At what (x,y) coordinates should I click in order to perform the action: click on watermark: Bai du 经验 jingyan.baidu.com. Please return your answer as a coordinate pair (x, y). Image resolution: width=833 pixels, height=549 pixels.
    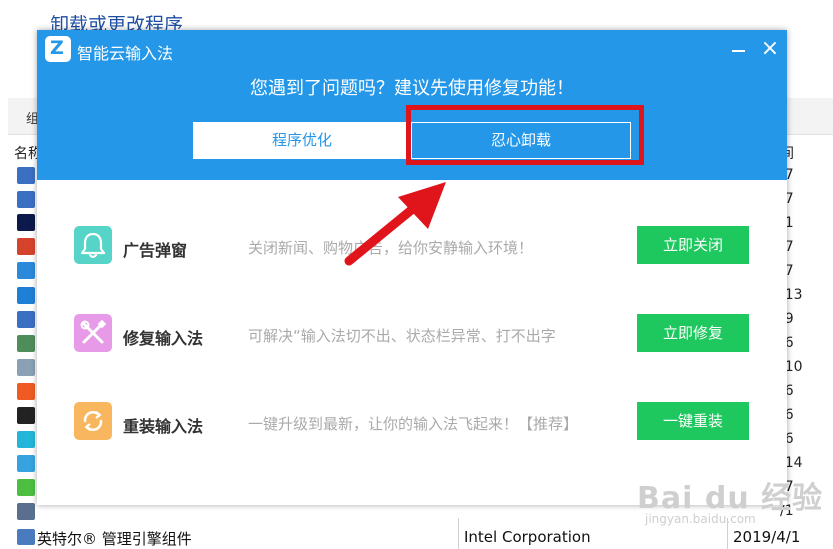
    Looking at the image, I should click on (732, 502).